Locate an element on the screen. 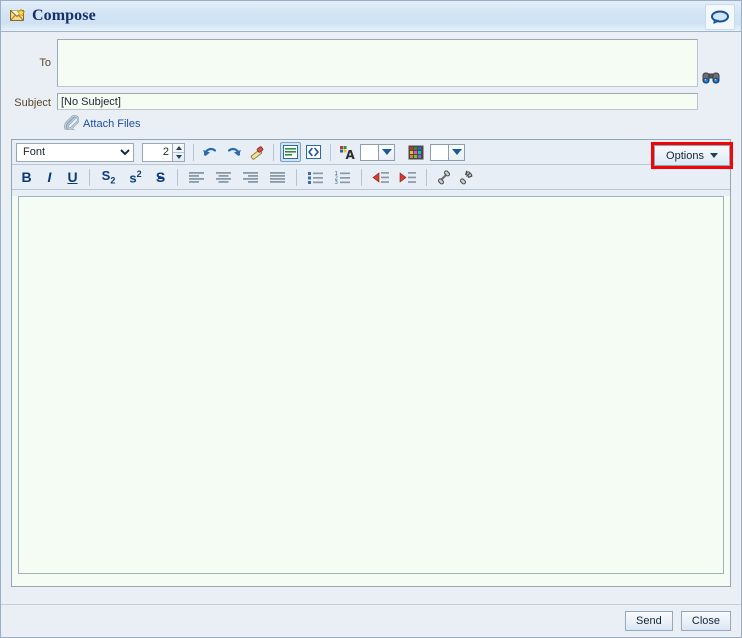  font-size-spinner is located at coordinates (178, 152).